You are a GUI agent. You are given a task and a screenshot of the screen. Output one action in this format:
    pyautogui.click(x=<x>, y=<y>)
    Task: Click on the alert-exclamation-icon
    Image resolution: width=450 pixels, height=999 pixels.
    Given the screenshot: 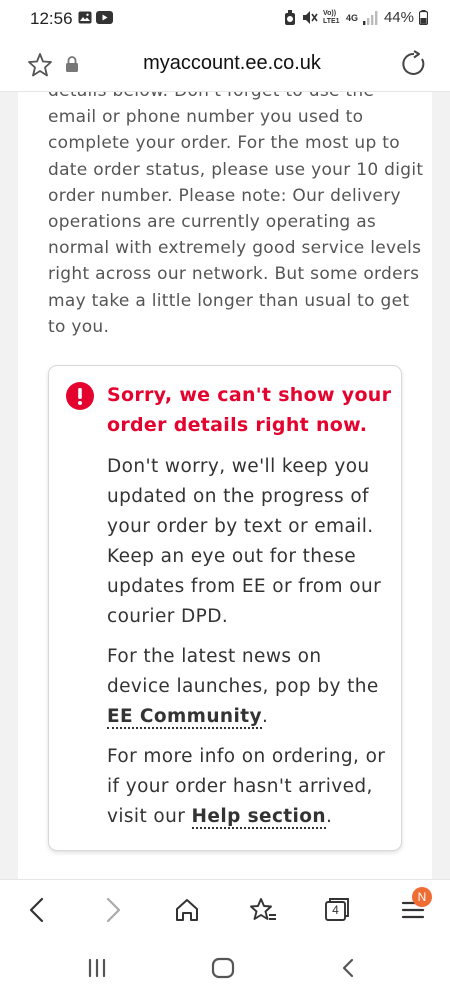 What is the action you would take?
    pyautogui.click(x=80, y=396)
    